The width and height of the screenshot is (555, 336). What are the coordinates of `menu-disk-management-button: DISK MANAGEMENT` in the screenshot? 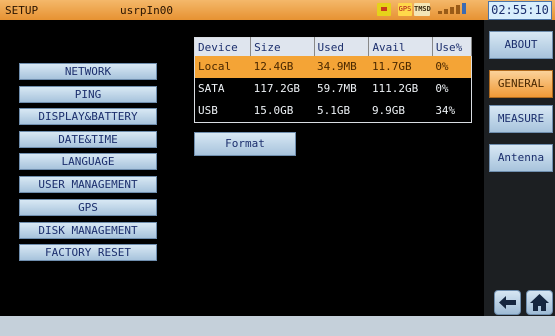 It's located at (88, 230).